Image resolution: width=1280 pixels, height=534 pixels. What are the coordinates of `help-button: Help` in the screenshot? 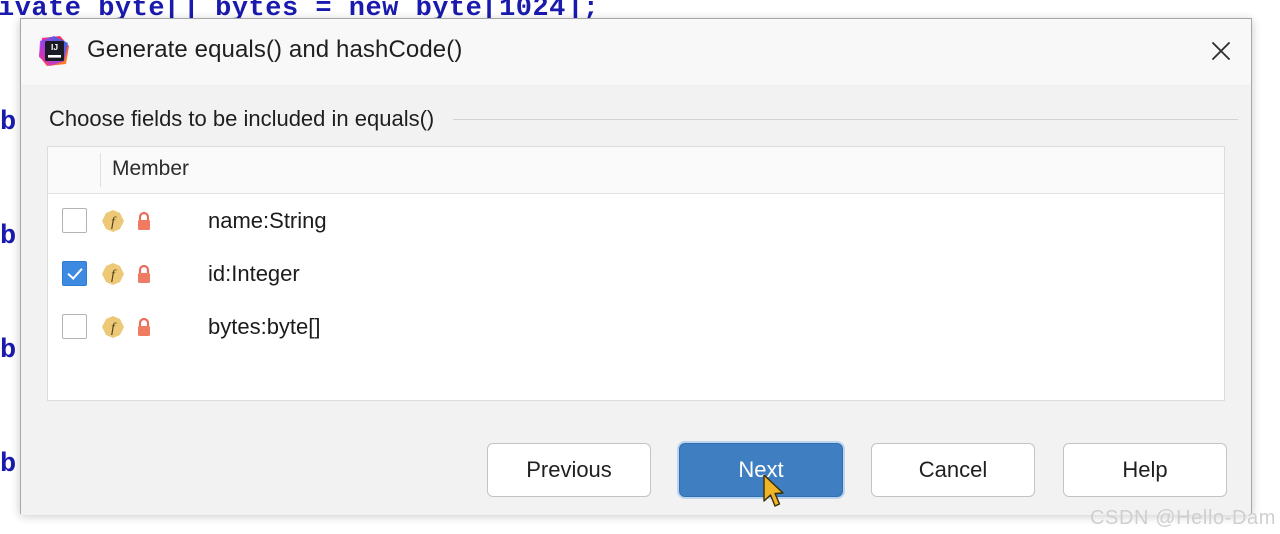 It's located at (1145, 470).